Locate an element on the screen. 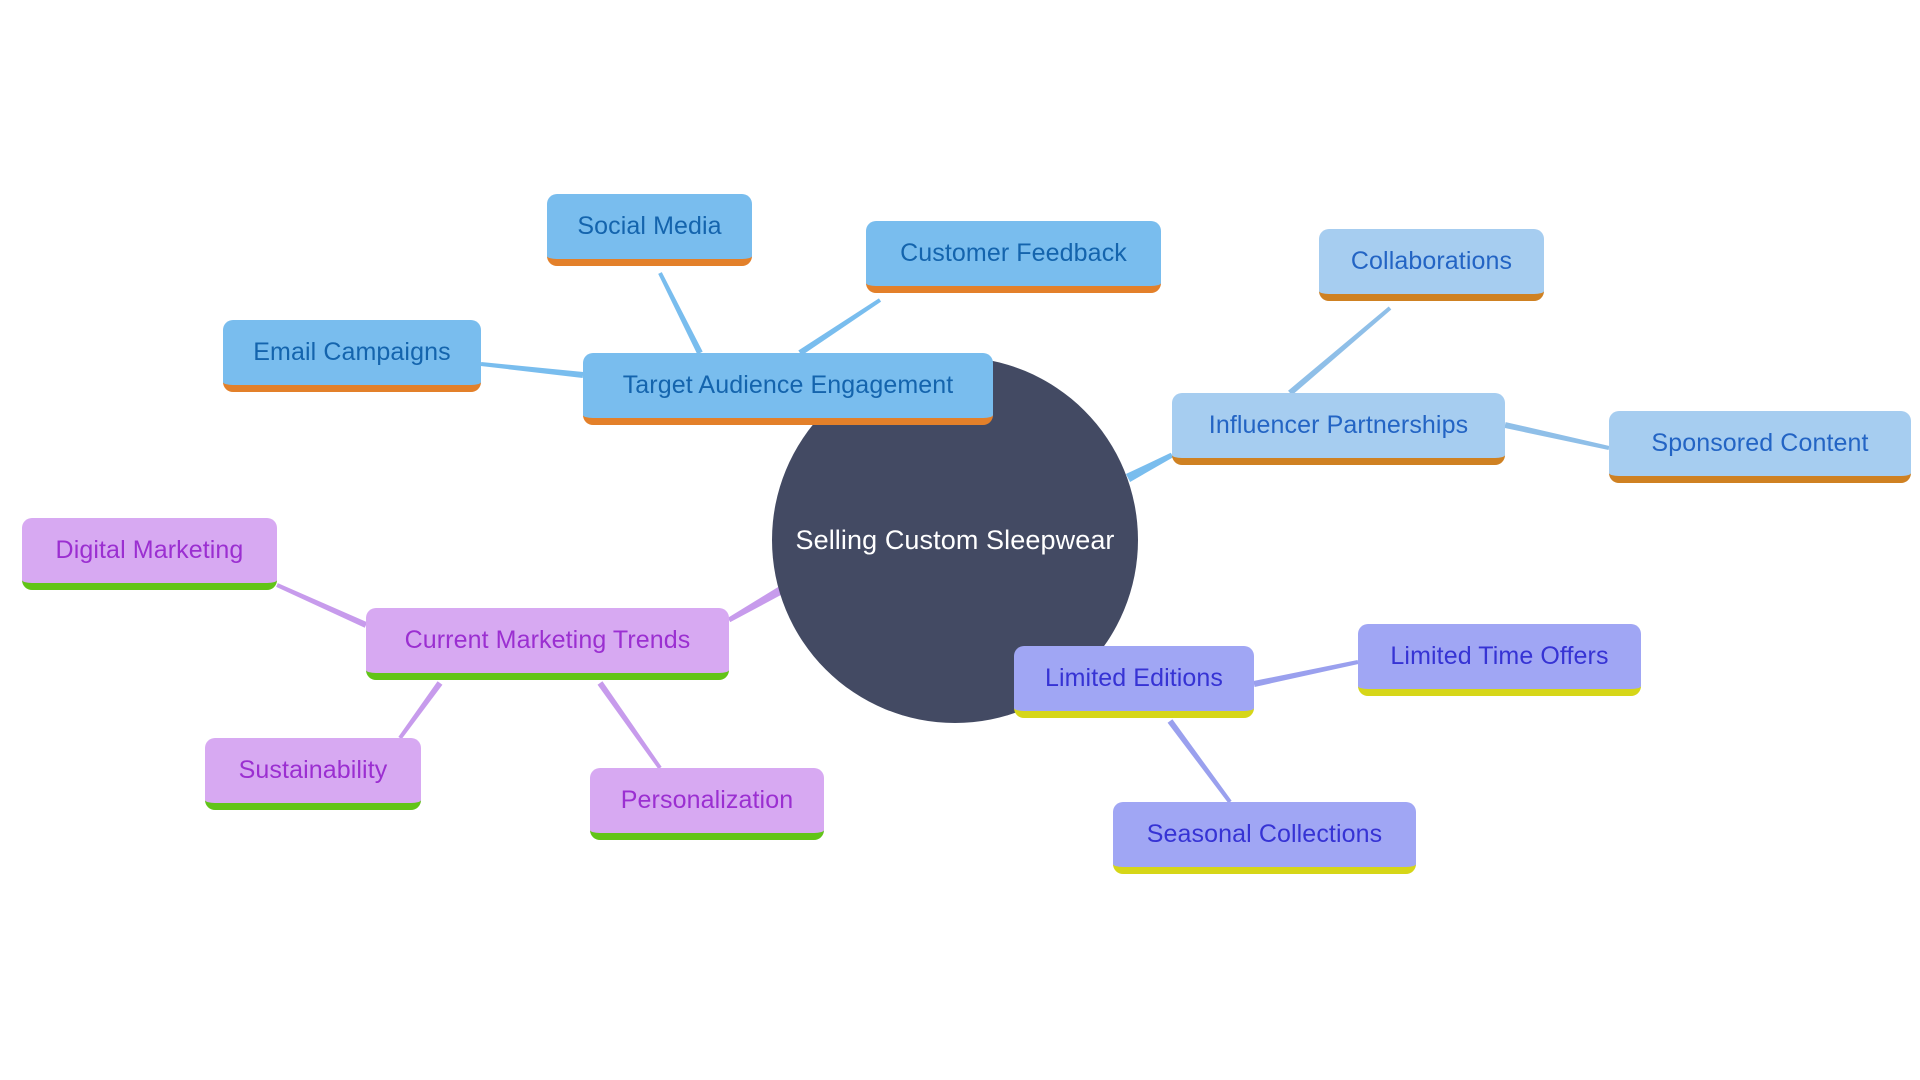  leaf-node-sustainability: Sustainability is located at coordinates (313, 774).